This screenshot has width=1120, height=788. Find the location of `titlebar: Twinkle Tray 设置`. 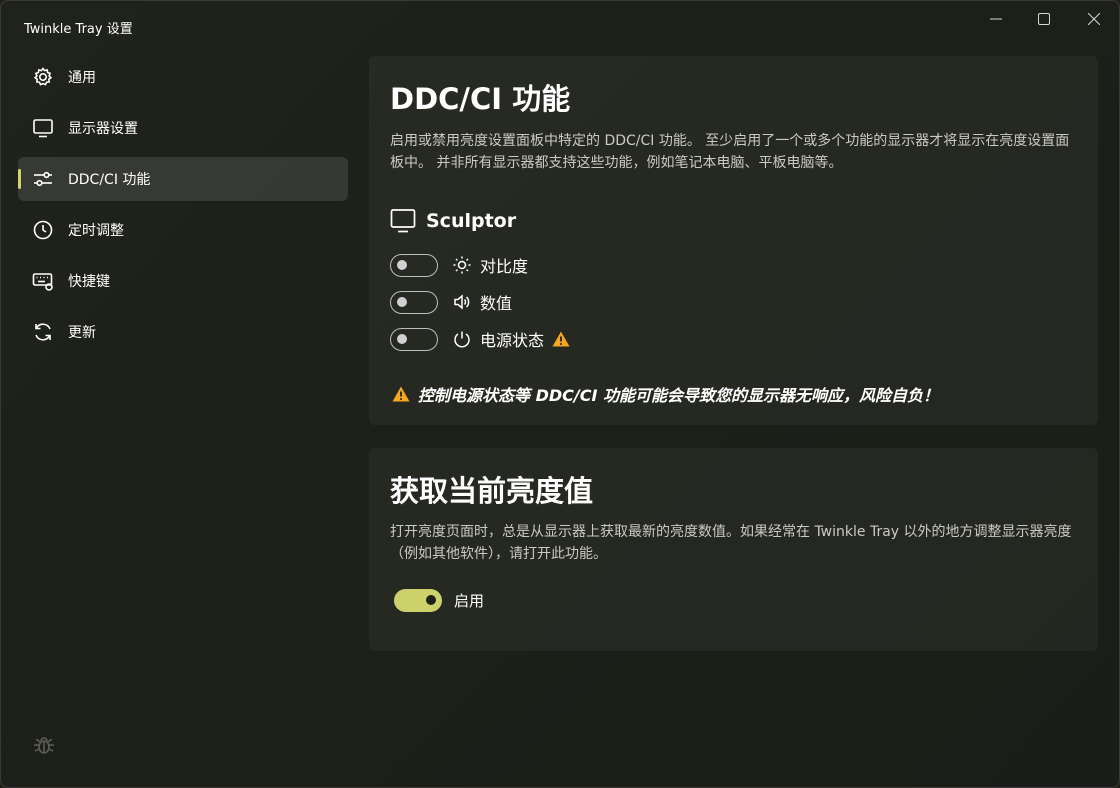

titlebar: Twinkle Tray 设置 is located at coordinates (560, 23).